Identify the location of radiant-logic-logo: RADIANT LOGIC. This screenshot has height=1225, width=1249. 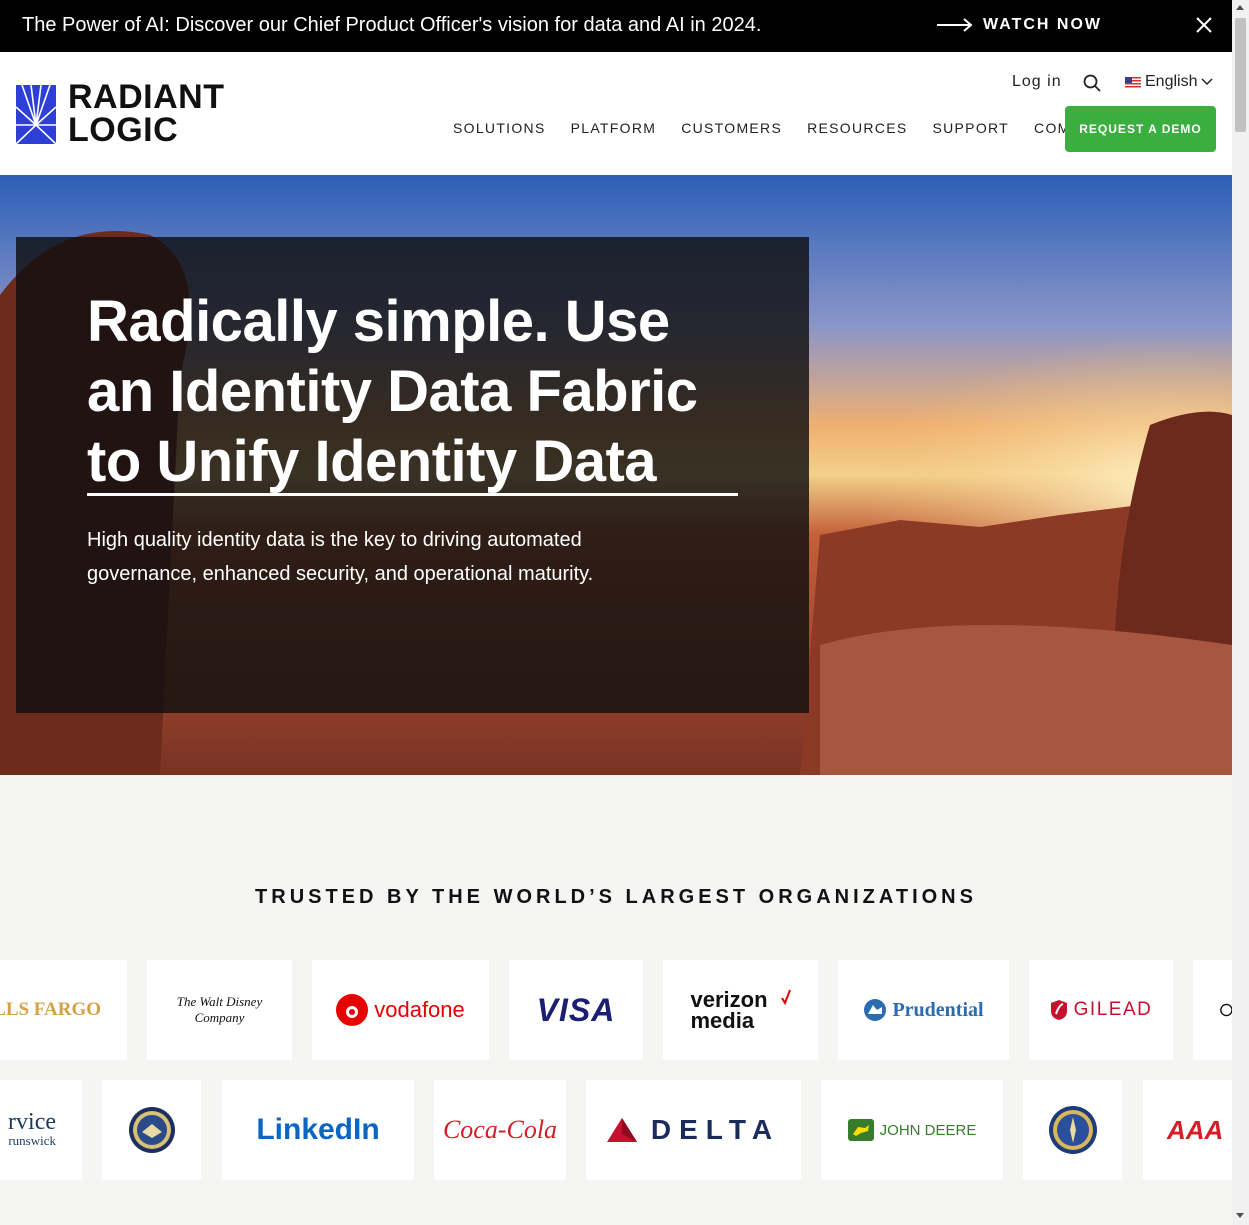
(120, 113).